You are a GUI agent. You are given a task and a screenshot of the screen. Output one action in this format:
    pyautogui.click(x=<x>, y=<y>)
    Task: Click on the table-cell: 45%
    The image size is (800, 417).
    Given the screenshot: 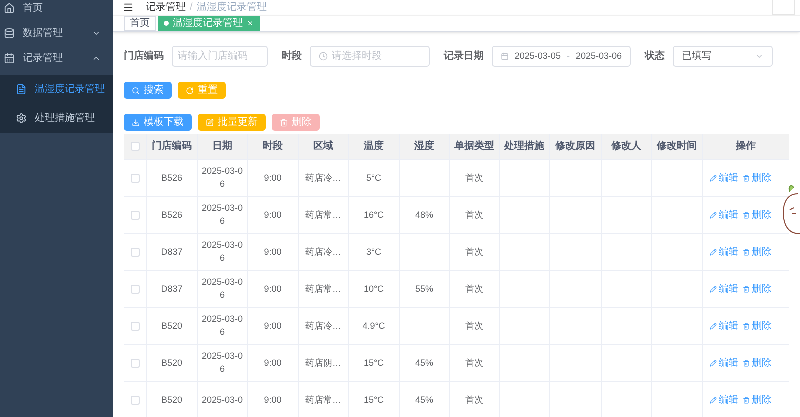 What is the action you would take?
    pyautogui.click(x=424, y=363)
    